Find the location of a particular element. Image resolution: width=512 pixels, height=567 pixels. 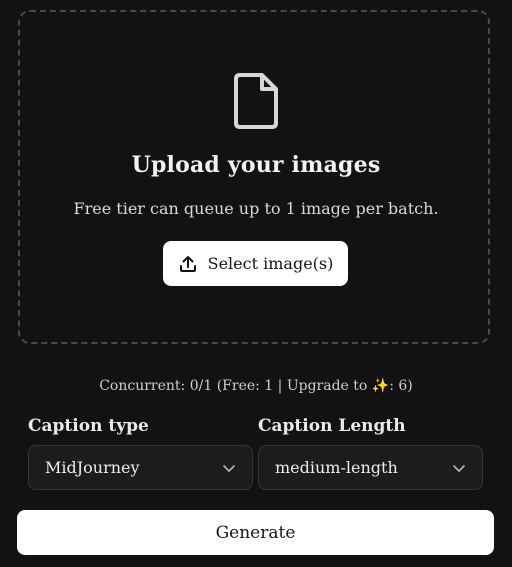

generate-button: Generate is located at coordinates (255, 532).